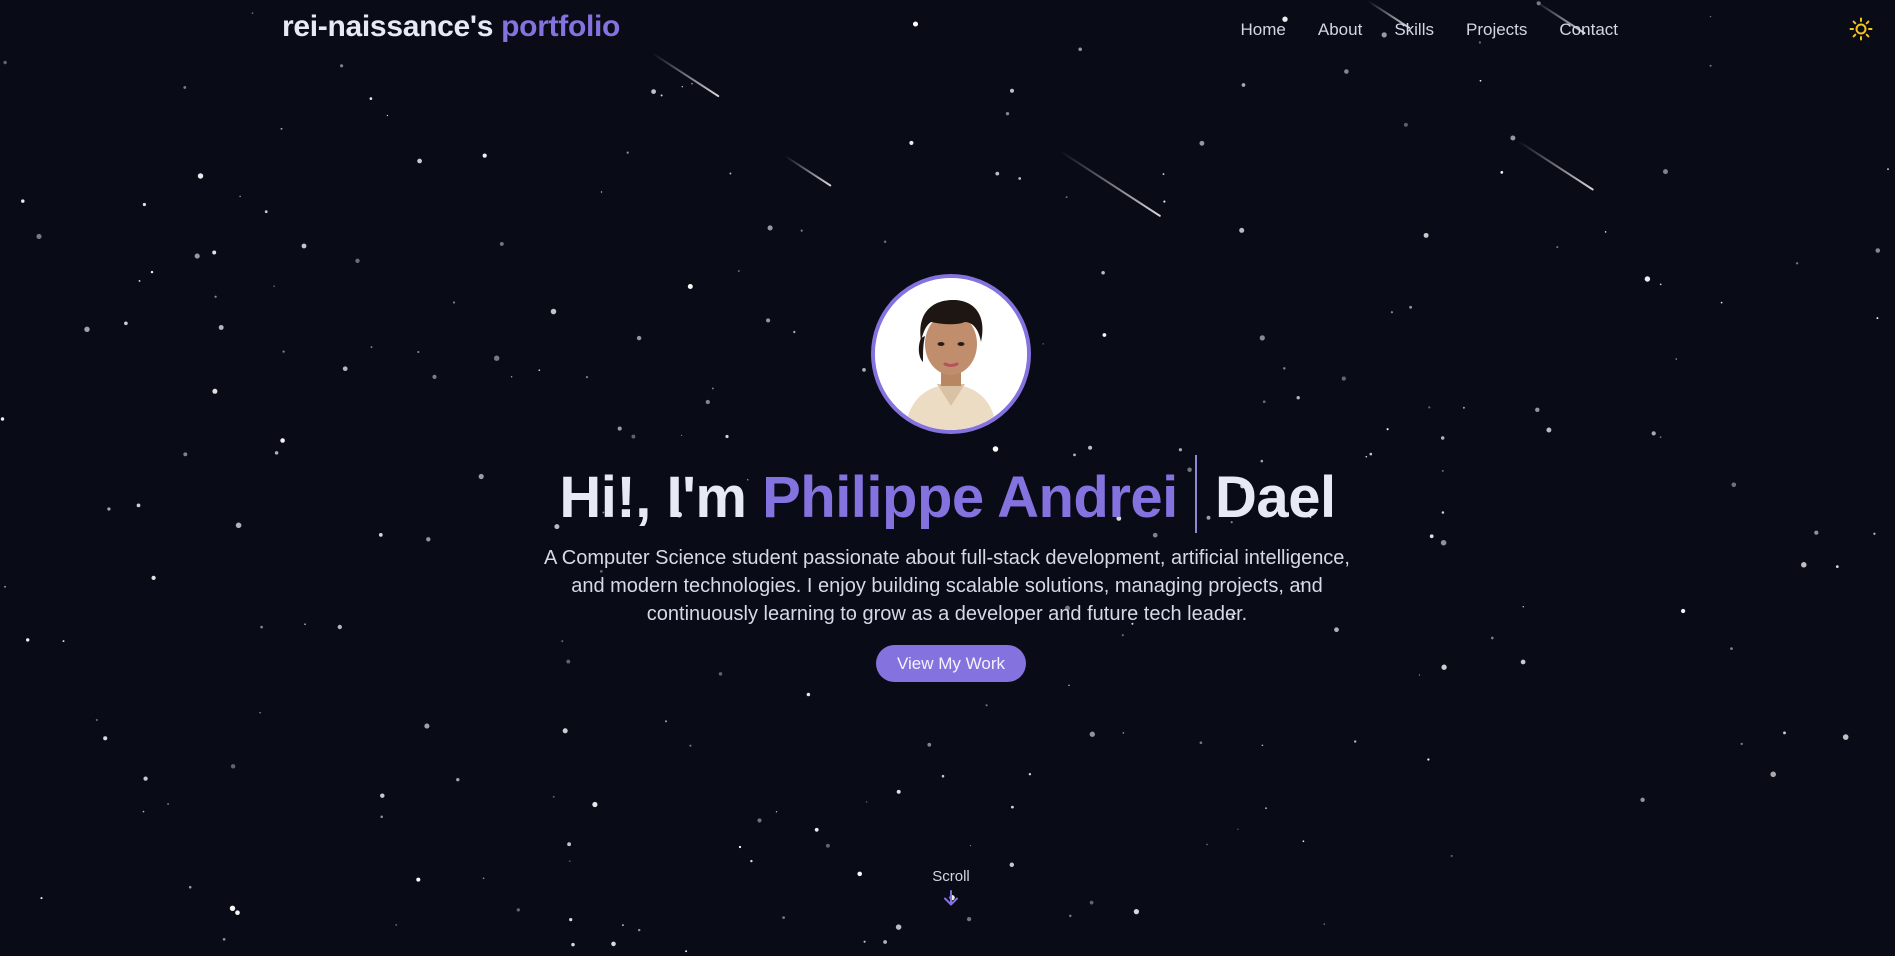  What do you see at coordinates (970, 497) in the screenshot?
I see `hero-name-highlight: Philippe Andrei` at bounding box center [970, 497].